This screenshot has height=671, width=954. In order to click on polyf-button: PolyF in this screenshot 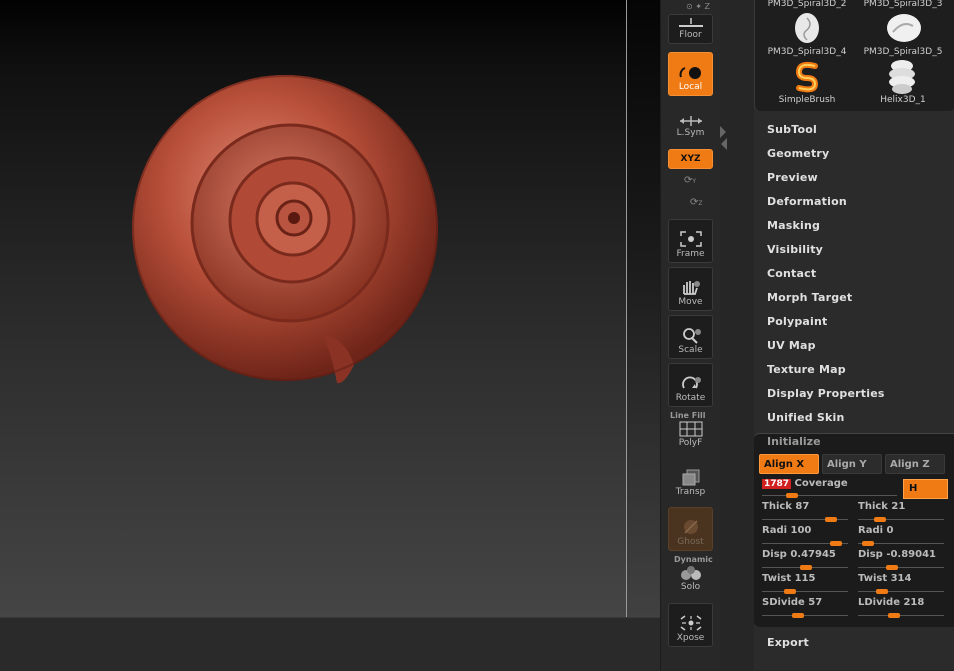, I will do `click(690, 436)`.